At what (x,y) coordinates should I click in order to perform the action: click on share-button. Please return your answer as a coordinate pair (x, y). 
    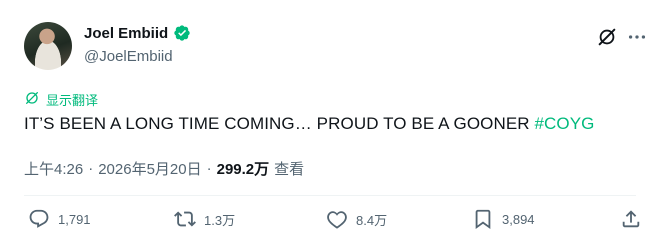
    Looking at the image, I should click on (631, 219).